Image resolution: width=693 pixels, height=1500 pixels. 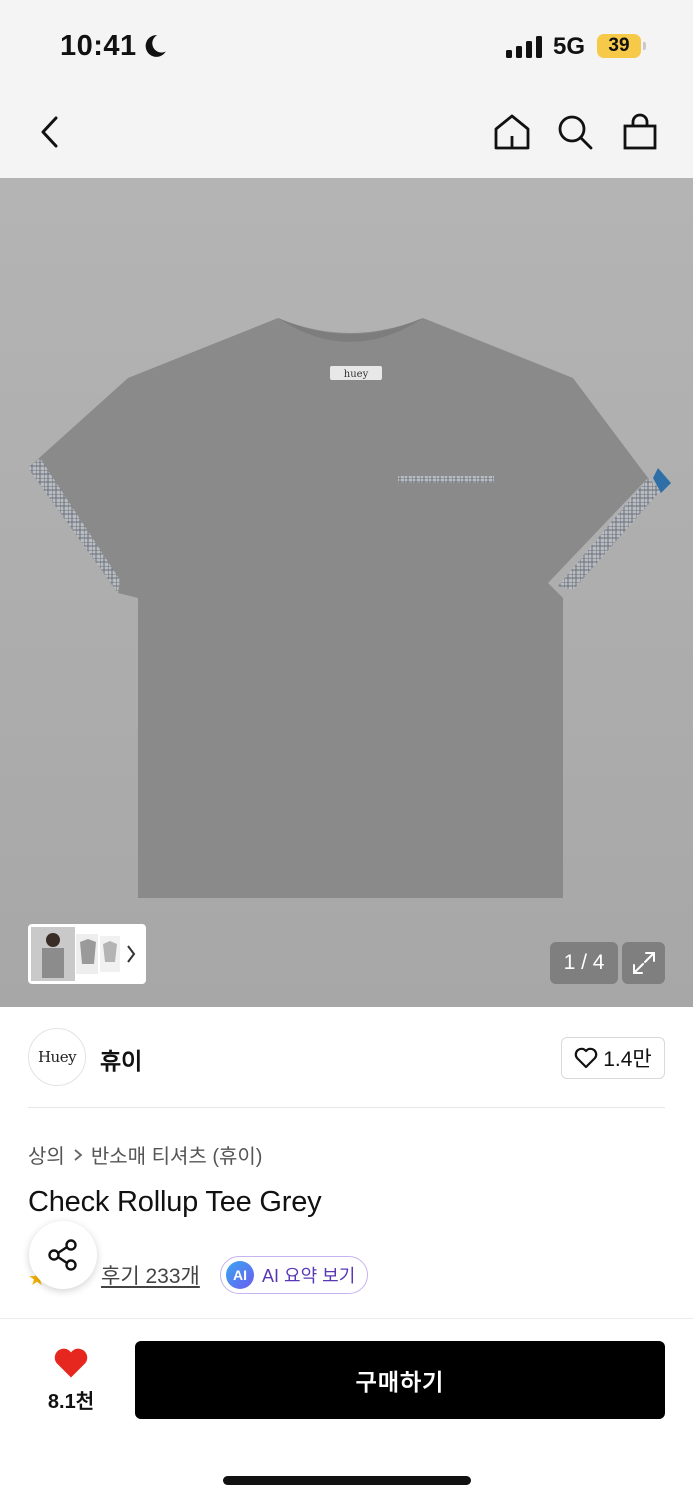 What do you see at coordinates (586, 1058) in the screenshot?
I see `heart-outline-icon` at bounding box center [586, 1058].